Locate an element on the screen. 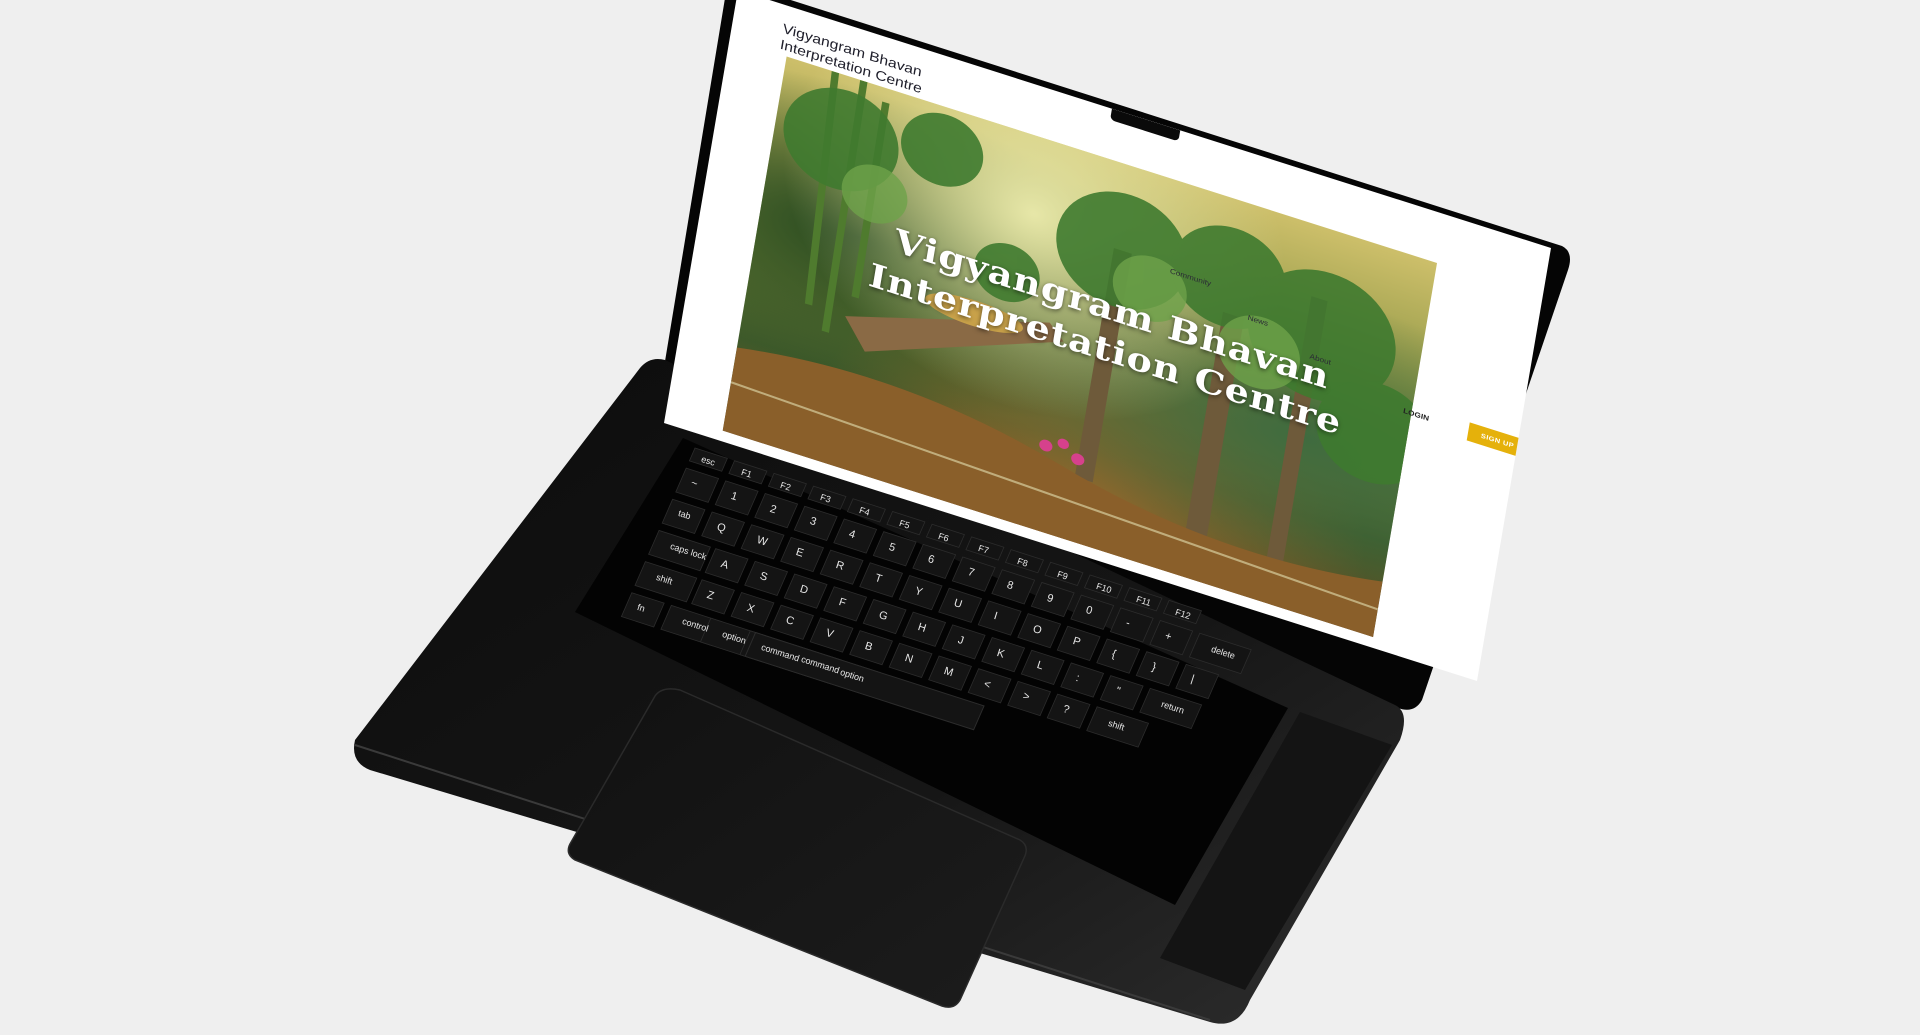  keyboard-keys is located at coordinates (936, 597).